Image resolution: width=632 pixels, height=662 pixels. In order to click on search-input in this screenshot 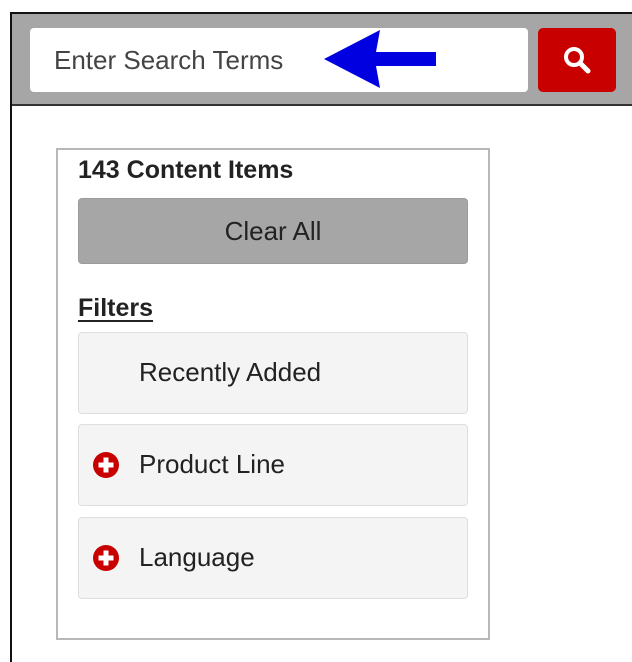, I will do `click(279, 60)`.